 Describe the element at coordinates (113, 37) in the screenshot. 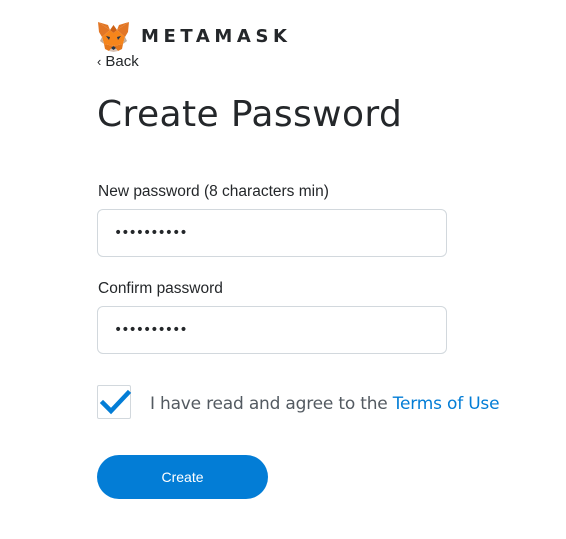

I see `metamask-fox-icon` at that location.